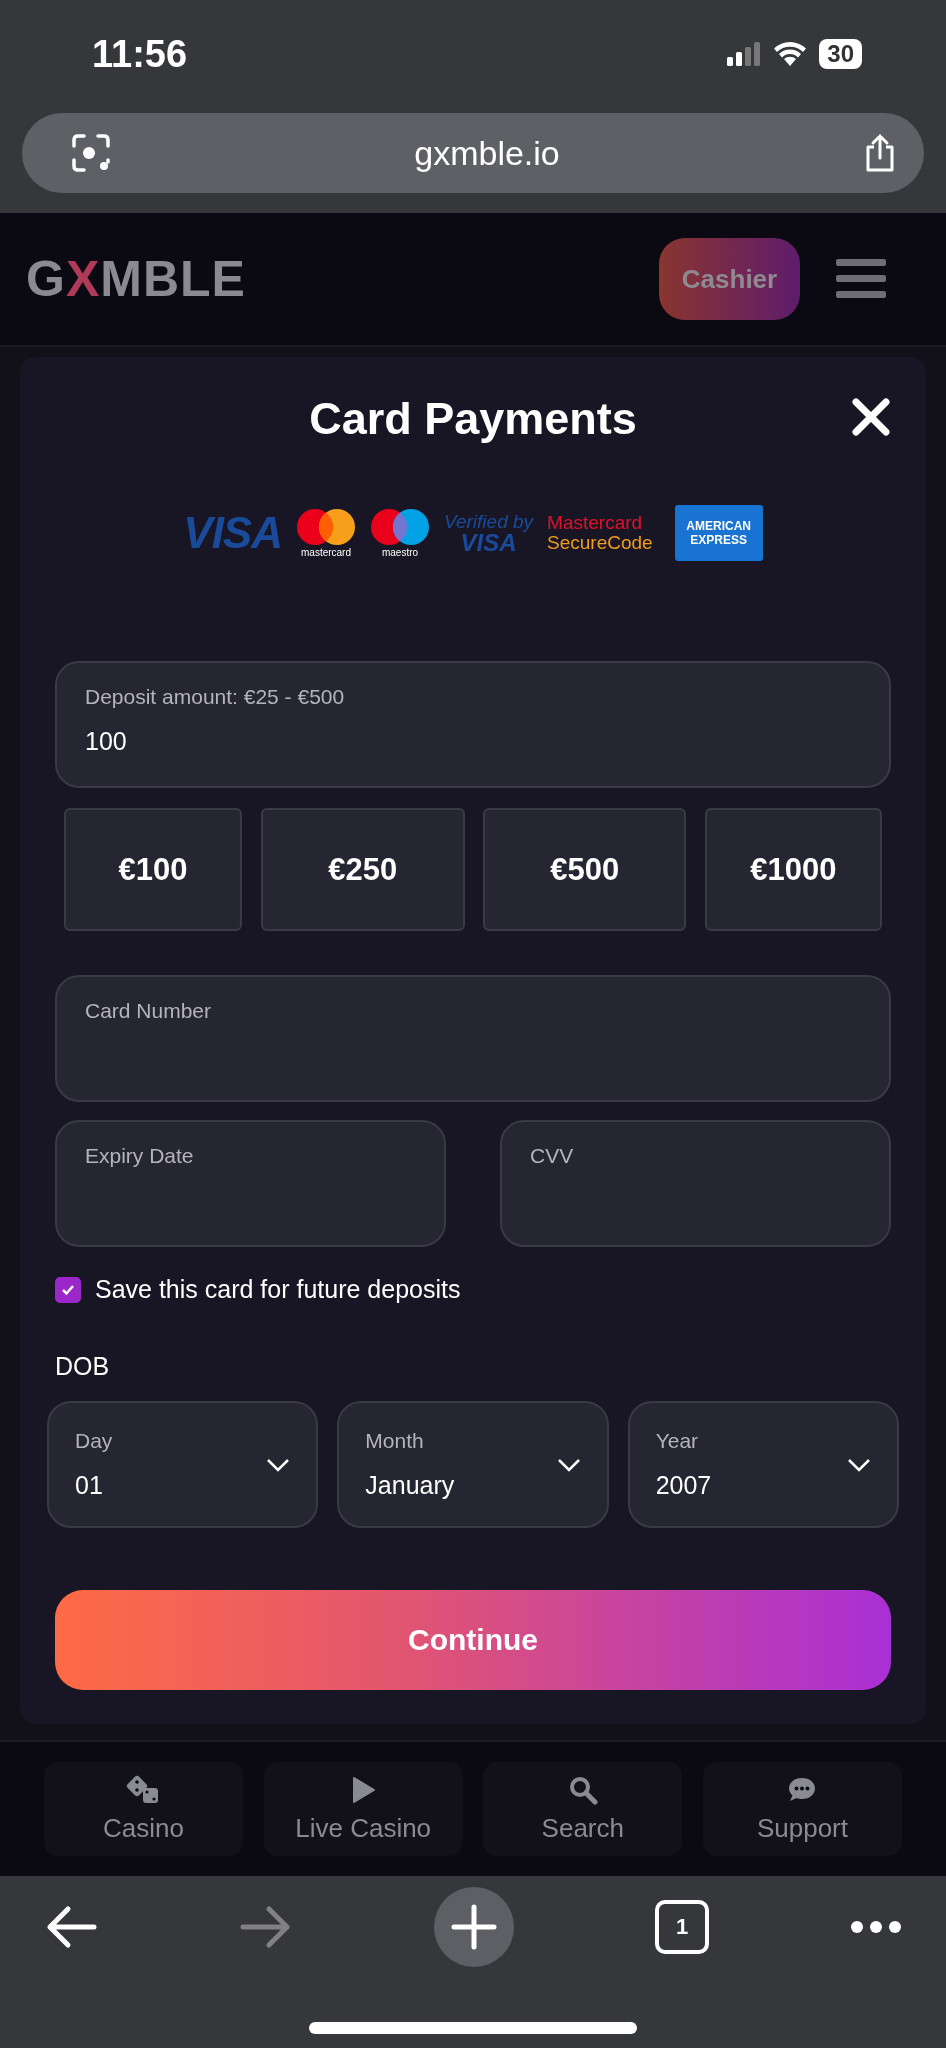 This screenshot has width=946, height=2048. What do you see at coordinates (83, 1366) in the screenshot?
I see `dob-label: DOB` at bounding box center [83, 1366].